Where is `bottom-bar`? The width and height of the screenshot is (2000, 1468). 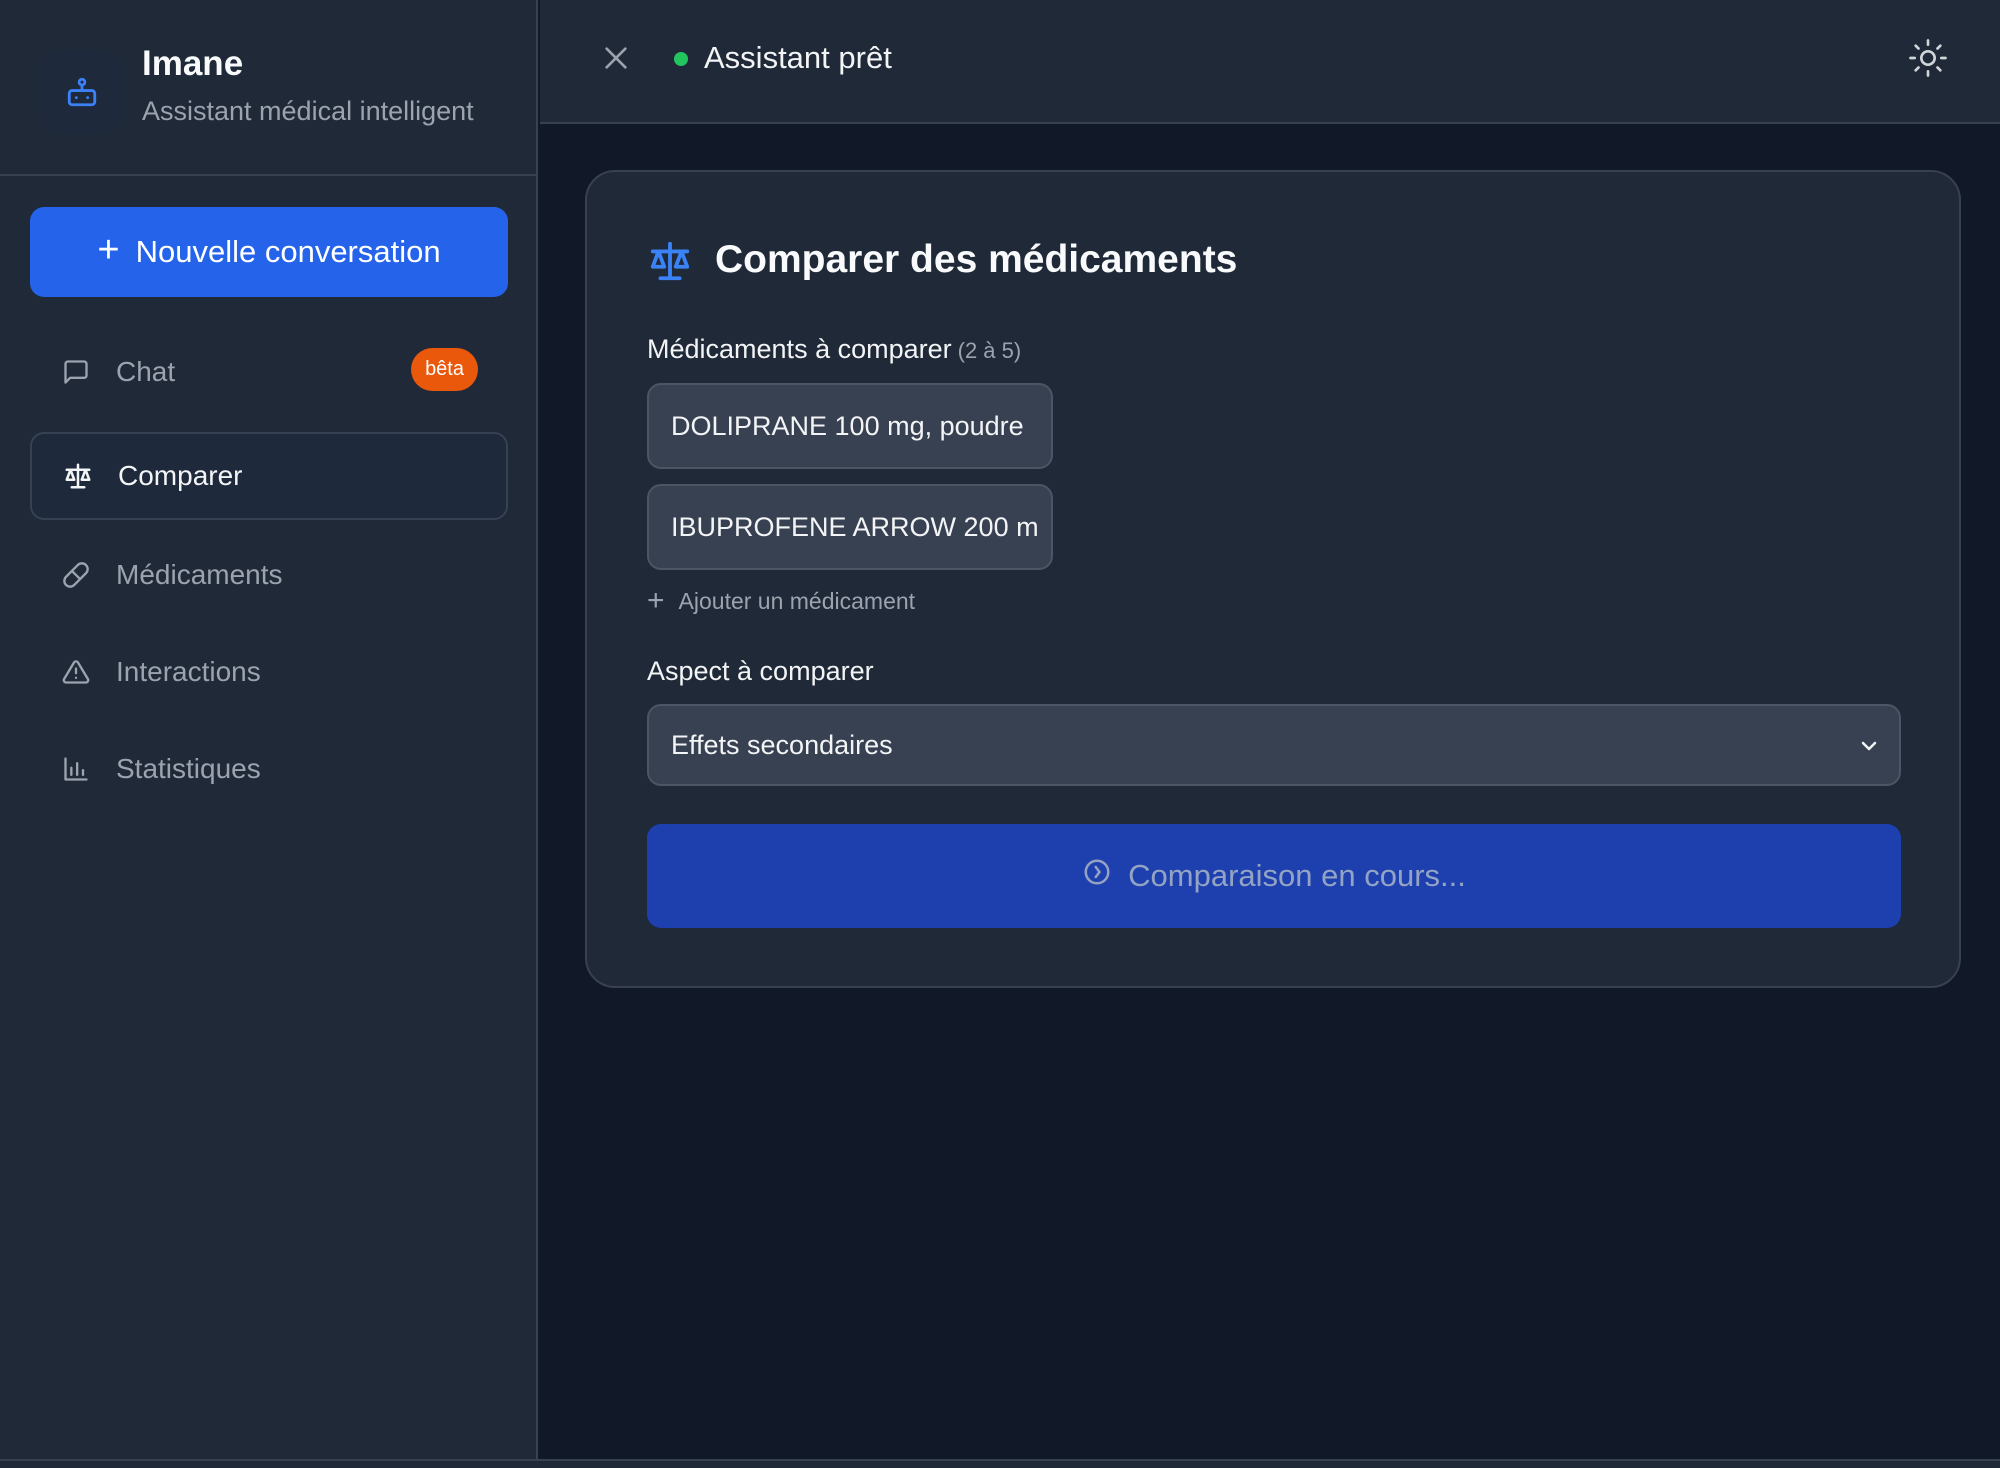 bottom-bar is located at coordinates (1000, 1463).